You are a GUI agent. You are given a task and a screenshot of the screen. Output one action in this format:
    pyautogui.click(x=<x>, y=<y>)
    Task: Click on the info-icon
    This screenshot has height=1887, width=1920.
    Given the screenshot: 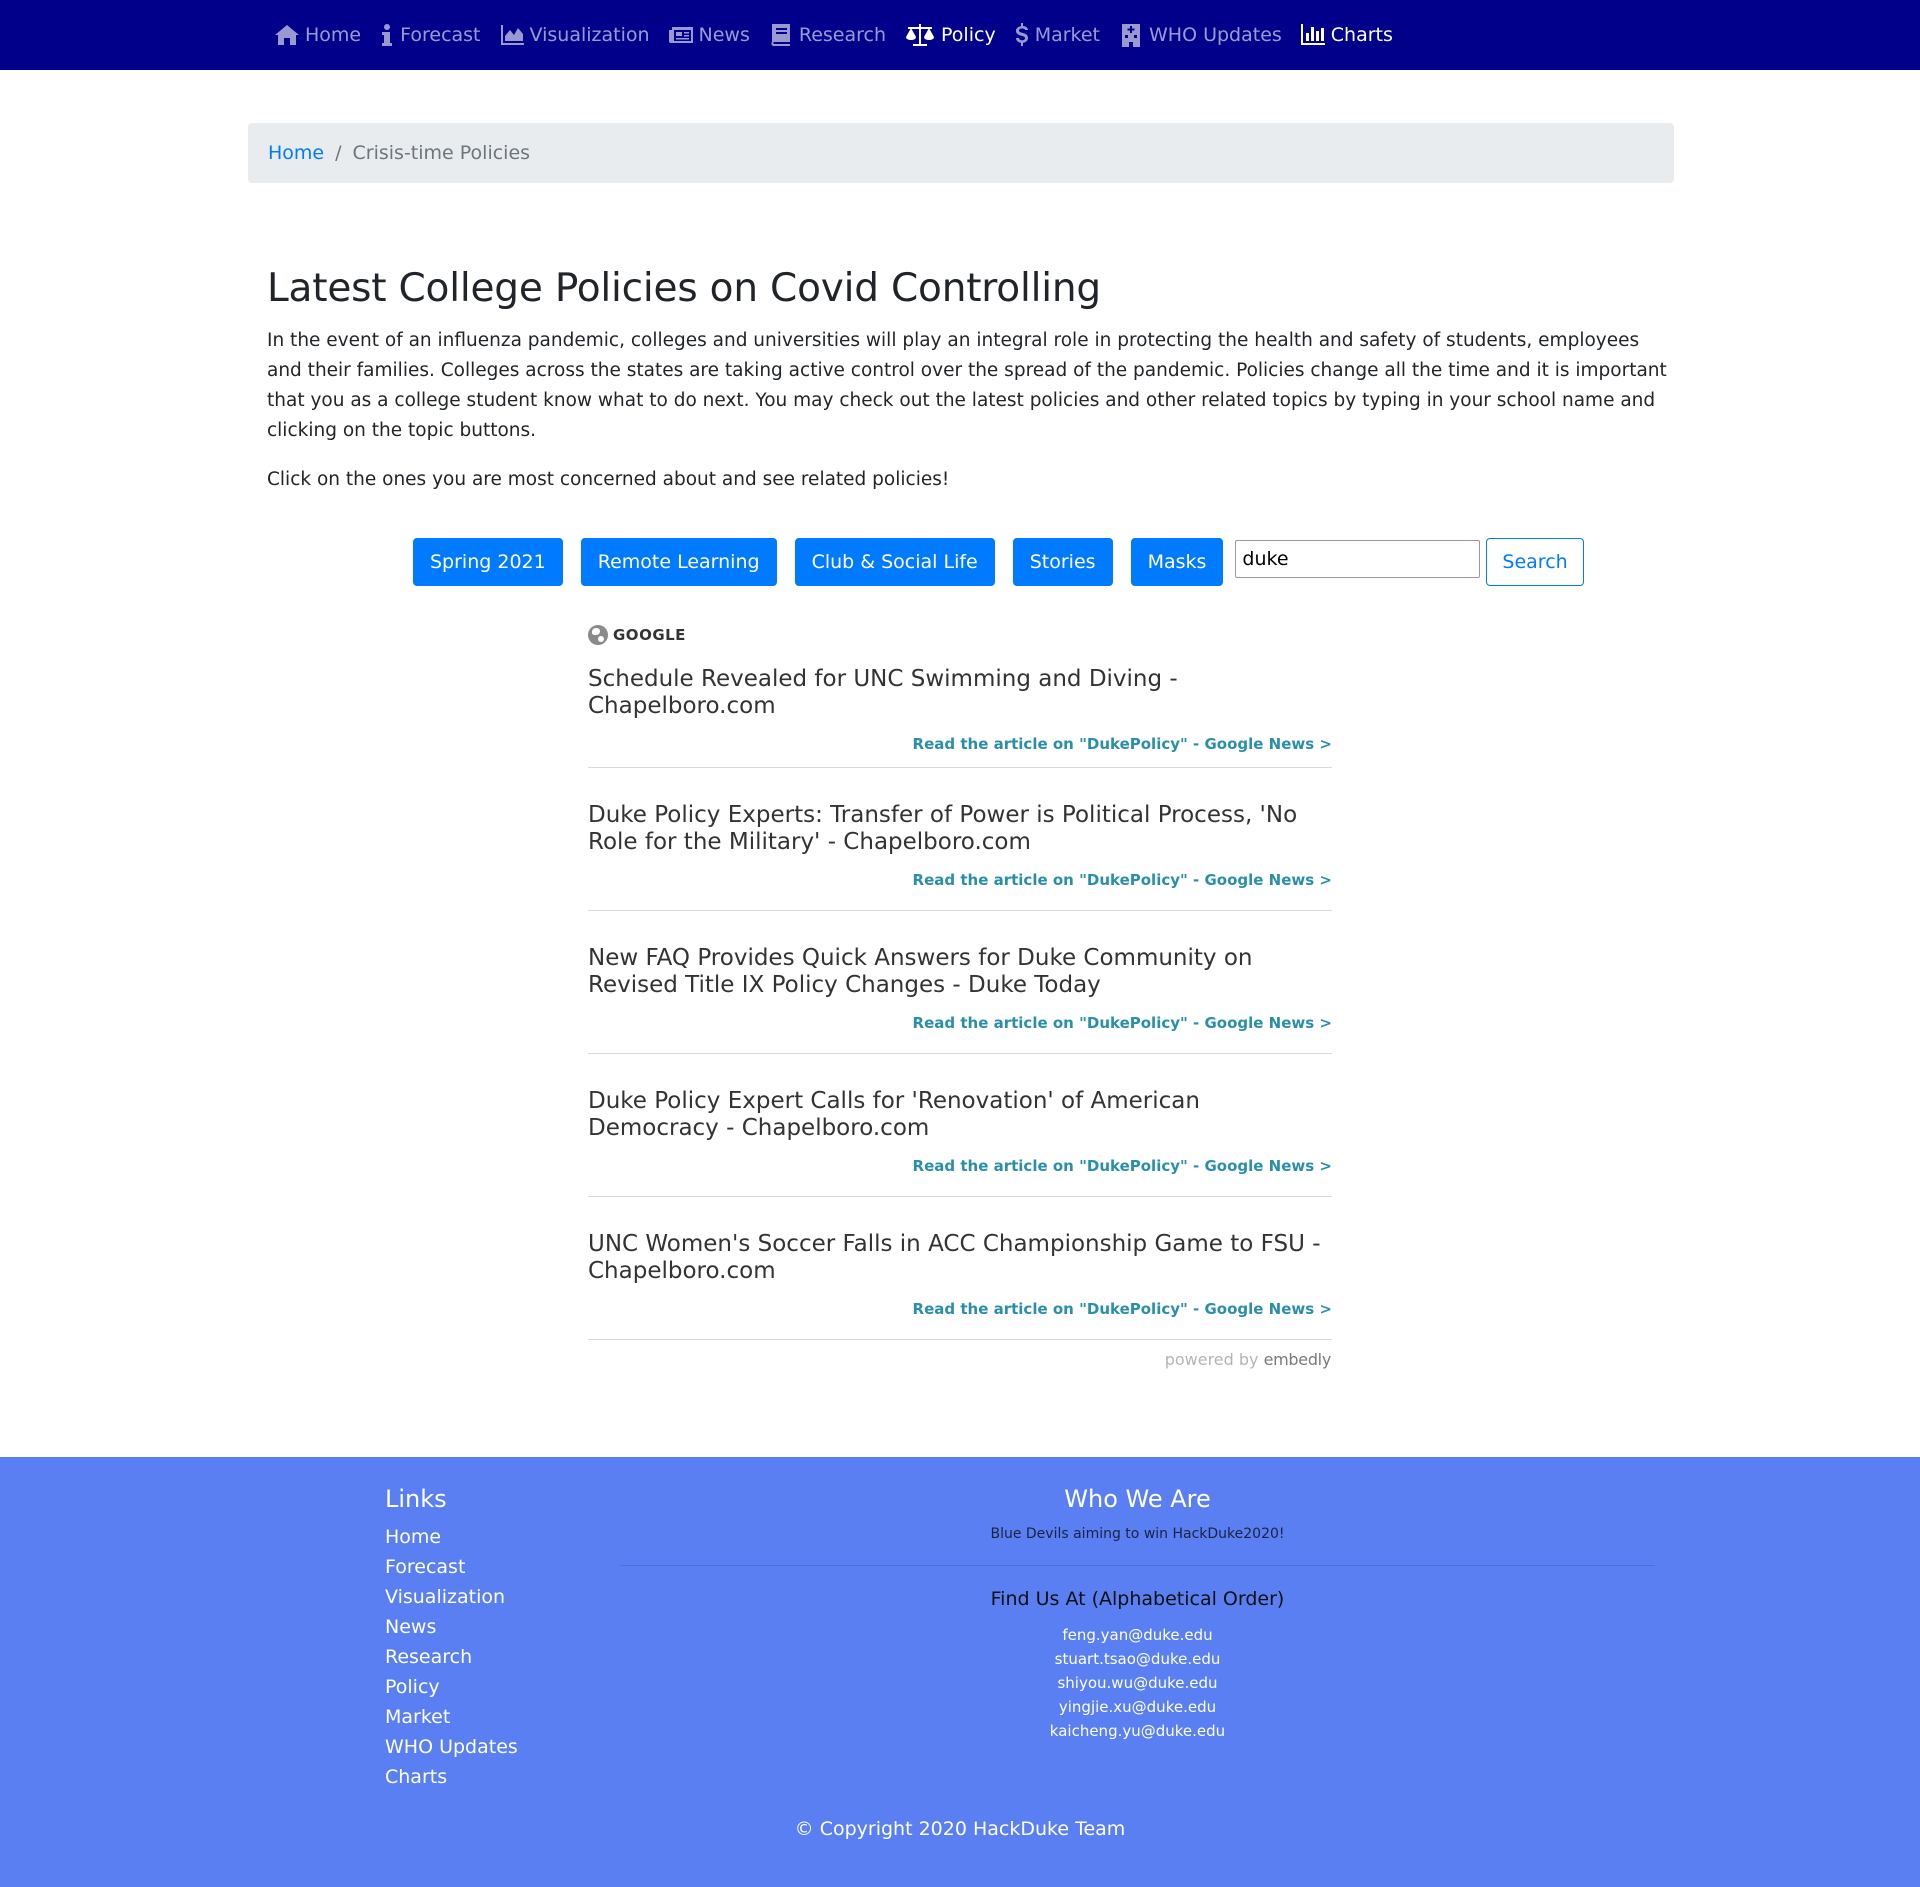 What is the action you would take?
    pyautogui.click(x=387, y=35)
    